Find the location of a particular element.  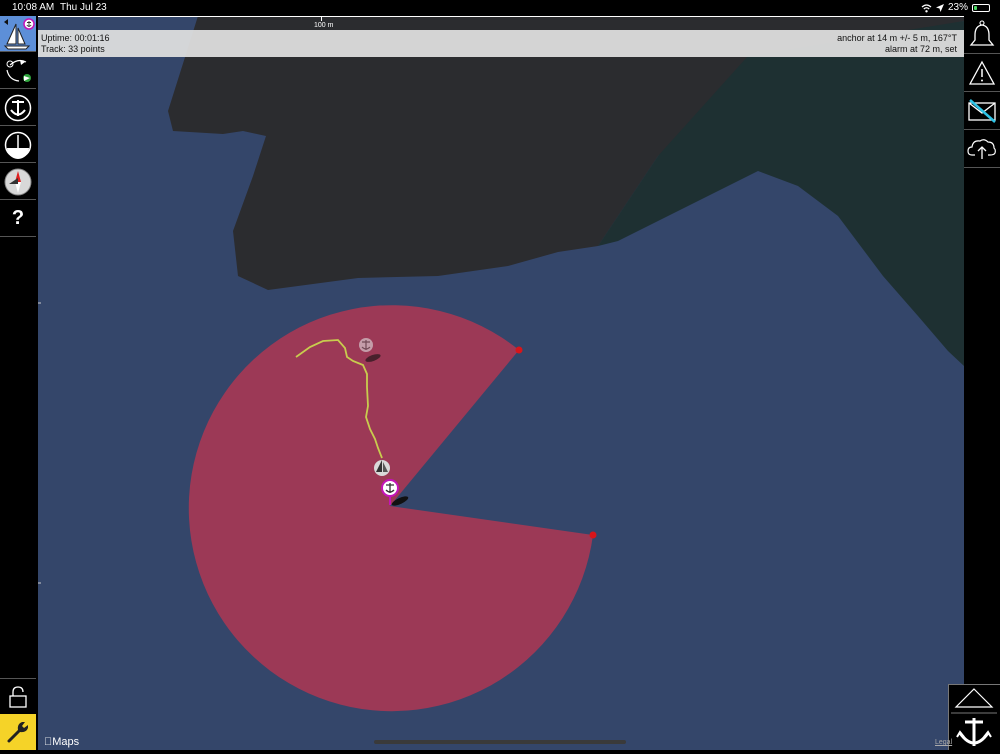

anchor-watch-panel is located at coordinates (974, 717).